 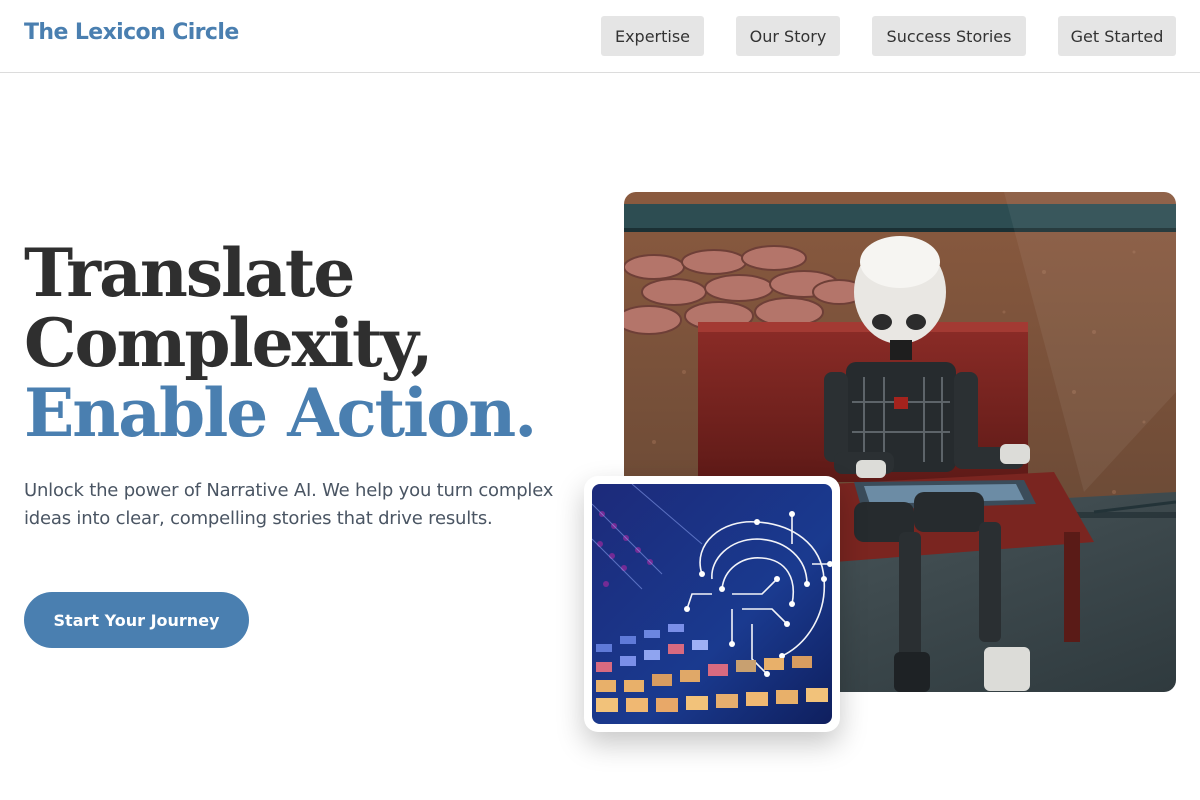 What do you see at coordinates (788, 36) in the screenshot?
I see `nav-our-story-button: Our Story` at bounding box center [788, 36].